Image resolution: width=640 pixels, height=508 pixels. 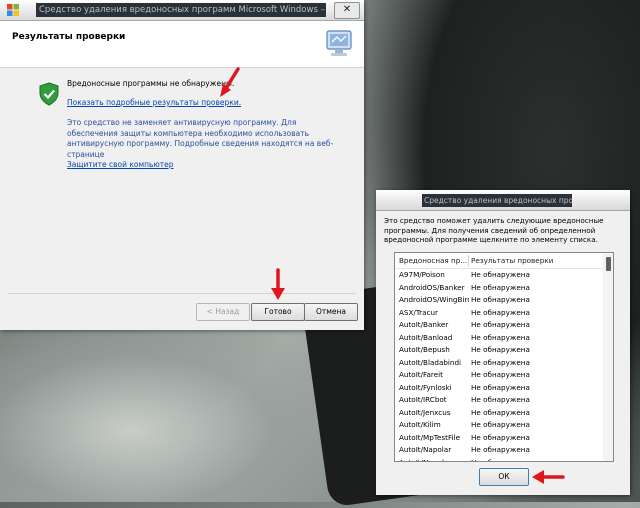 What do you see at coordinates (418, 312) in the screenshot?
I see `malware-name: ASX/Tracur` at bounding box center [418, 312].